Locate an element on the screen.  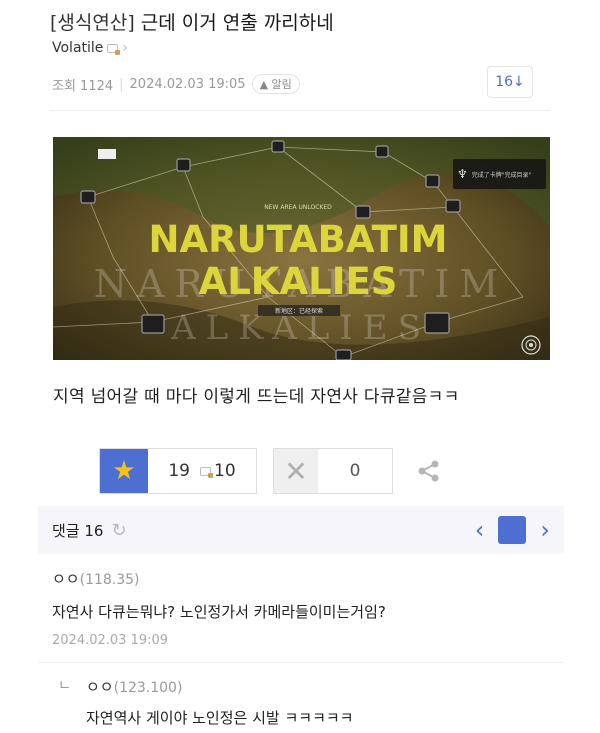
comment-label-wrap: 댓글 16 ↻ is located at coordinates (89, 530).